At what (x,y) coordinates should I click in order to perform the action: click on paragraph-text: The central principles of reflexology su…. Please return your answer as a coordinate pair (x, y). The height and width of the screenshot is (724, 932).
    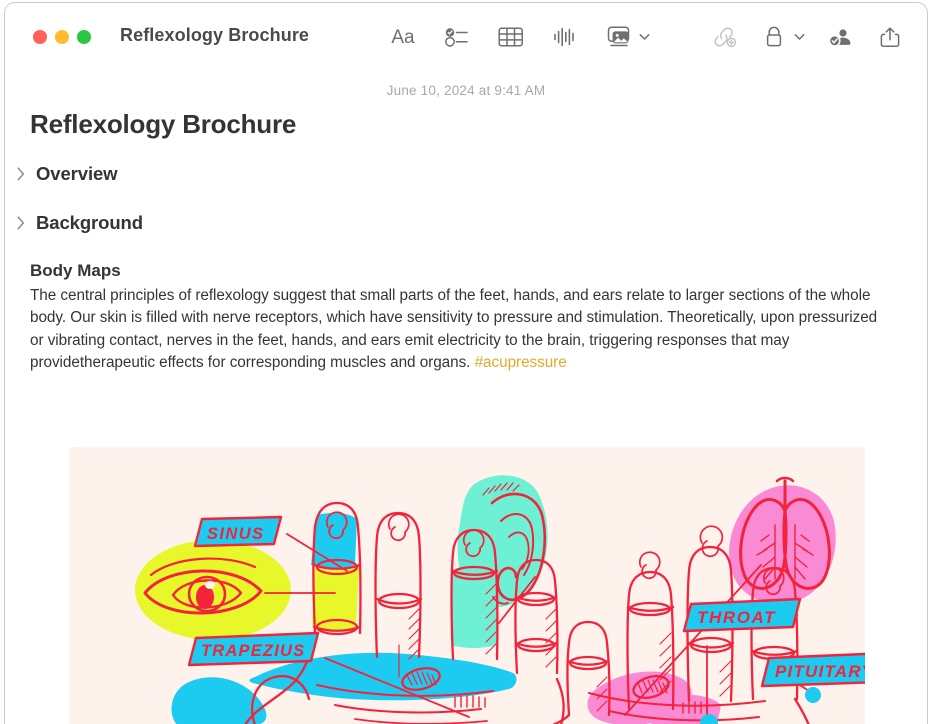
    Looking at the image, I should click on (454, 329).